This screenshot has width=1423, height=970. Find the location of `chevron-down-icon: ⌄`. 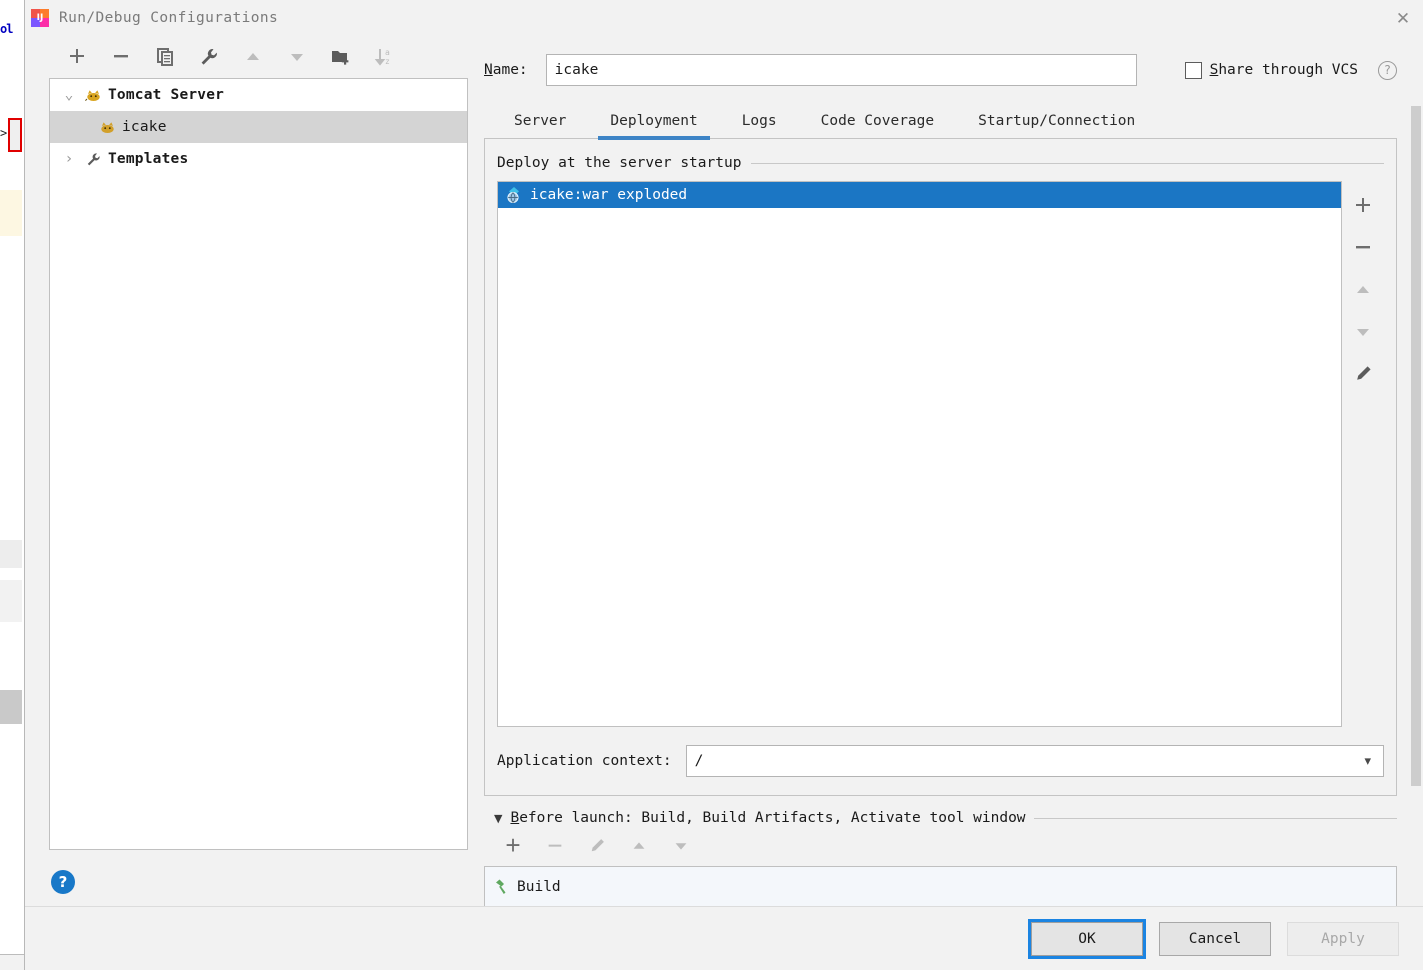

chevron-down-icon: ⌄ is located at coordinates (69, 95).